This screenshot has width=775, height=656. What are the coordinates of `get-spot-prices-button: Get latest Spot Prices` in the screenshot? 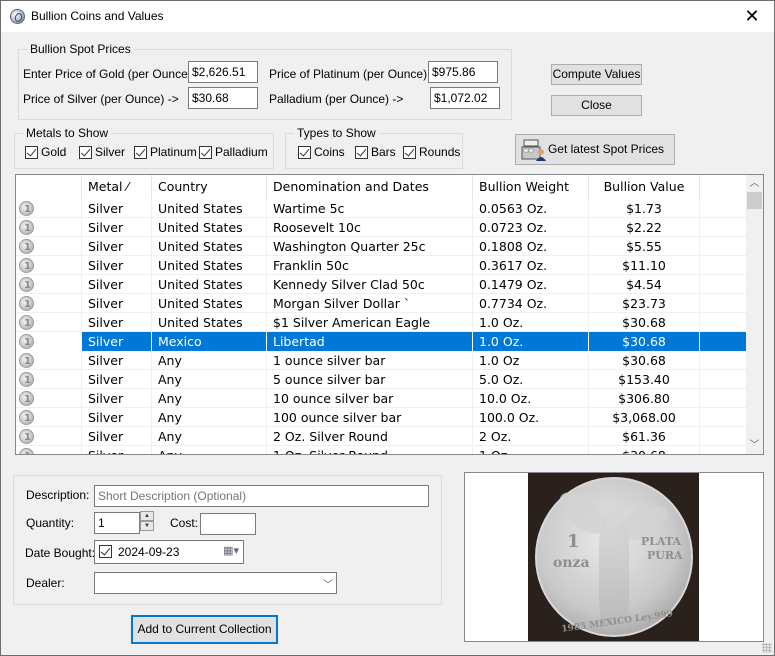 It's located at (595, 149).